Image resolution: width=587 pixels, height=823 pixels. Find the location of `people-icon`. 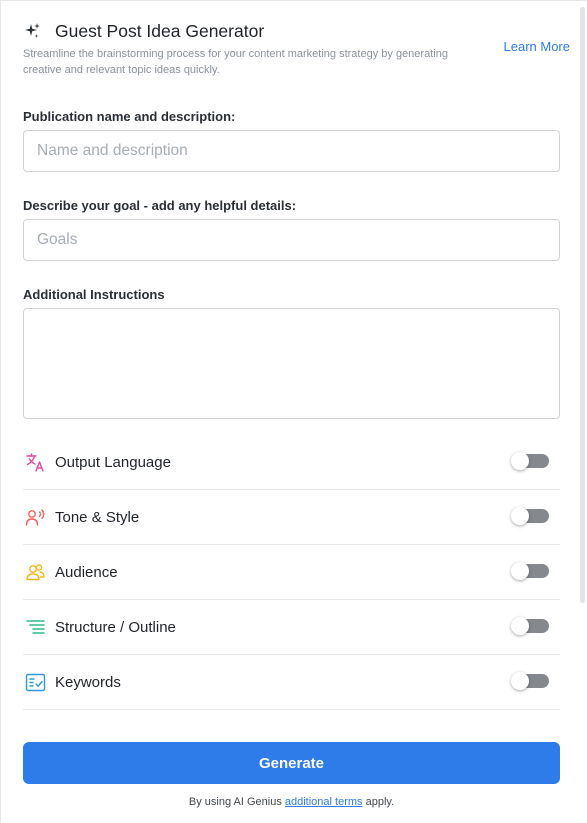

people-icon is located at coordinates (35, 572).